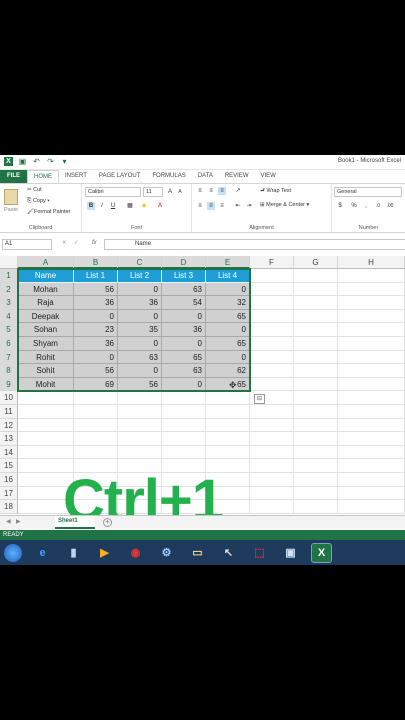  I want to click on decrease-indent-icon: ⇤, so click(238, 206).